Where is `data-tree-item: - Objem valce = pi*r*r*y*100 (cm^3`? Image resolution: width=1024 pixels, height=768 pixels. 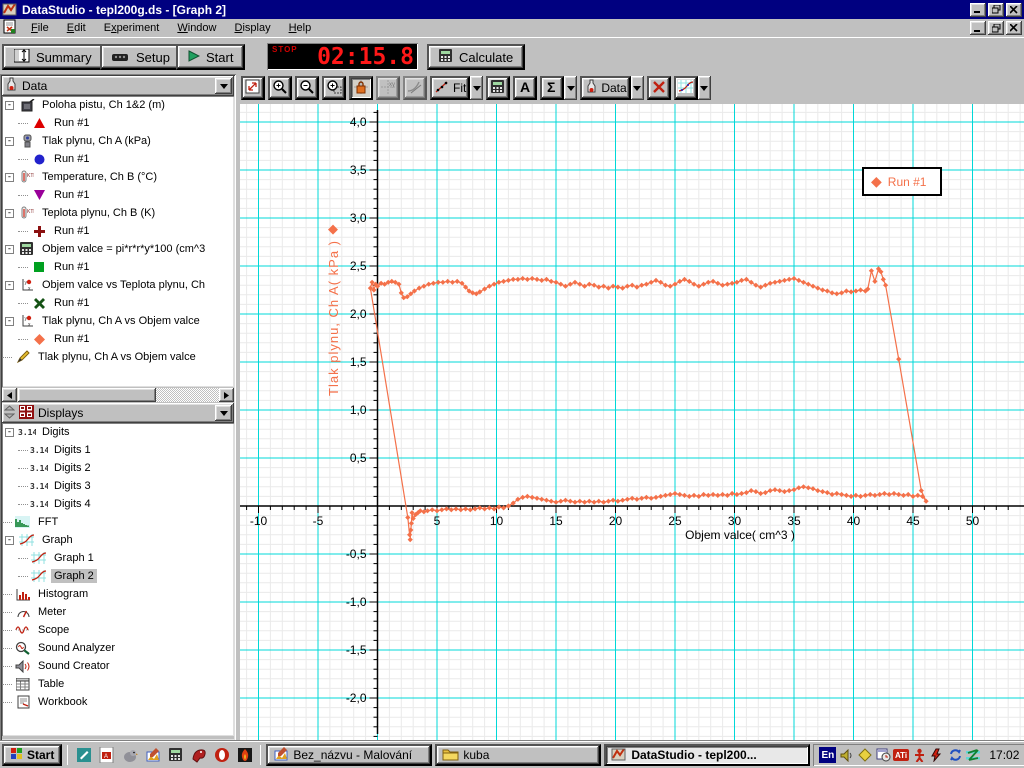
data-tree-item: - Objem valce = pi*r*r*y*100 (cm^3 is located at coordinates (118, 249).